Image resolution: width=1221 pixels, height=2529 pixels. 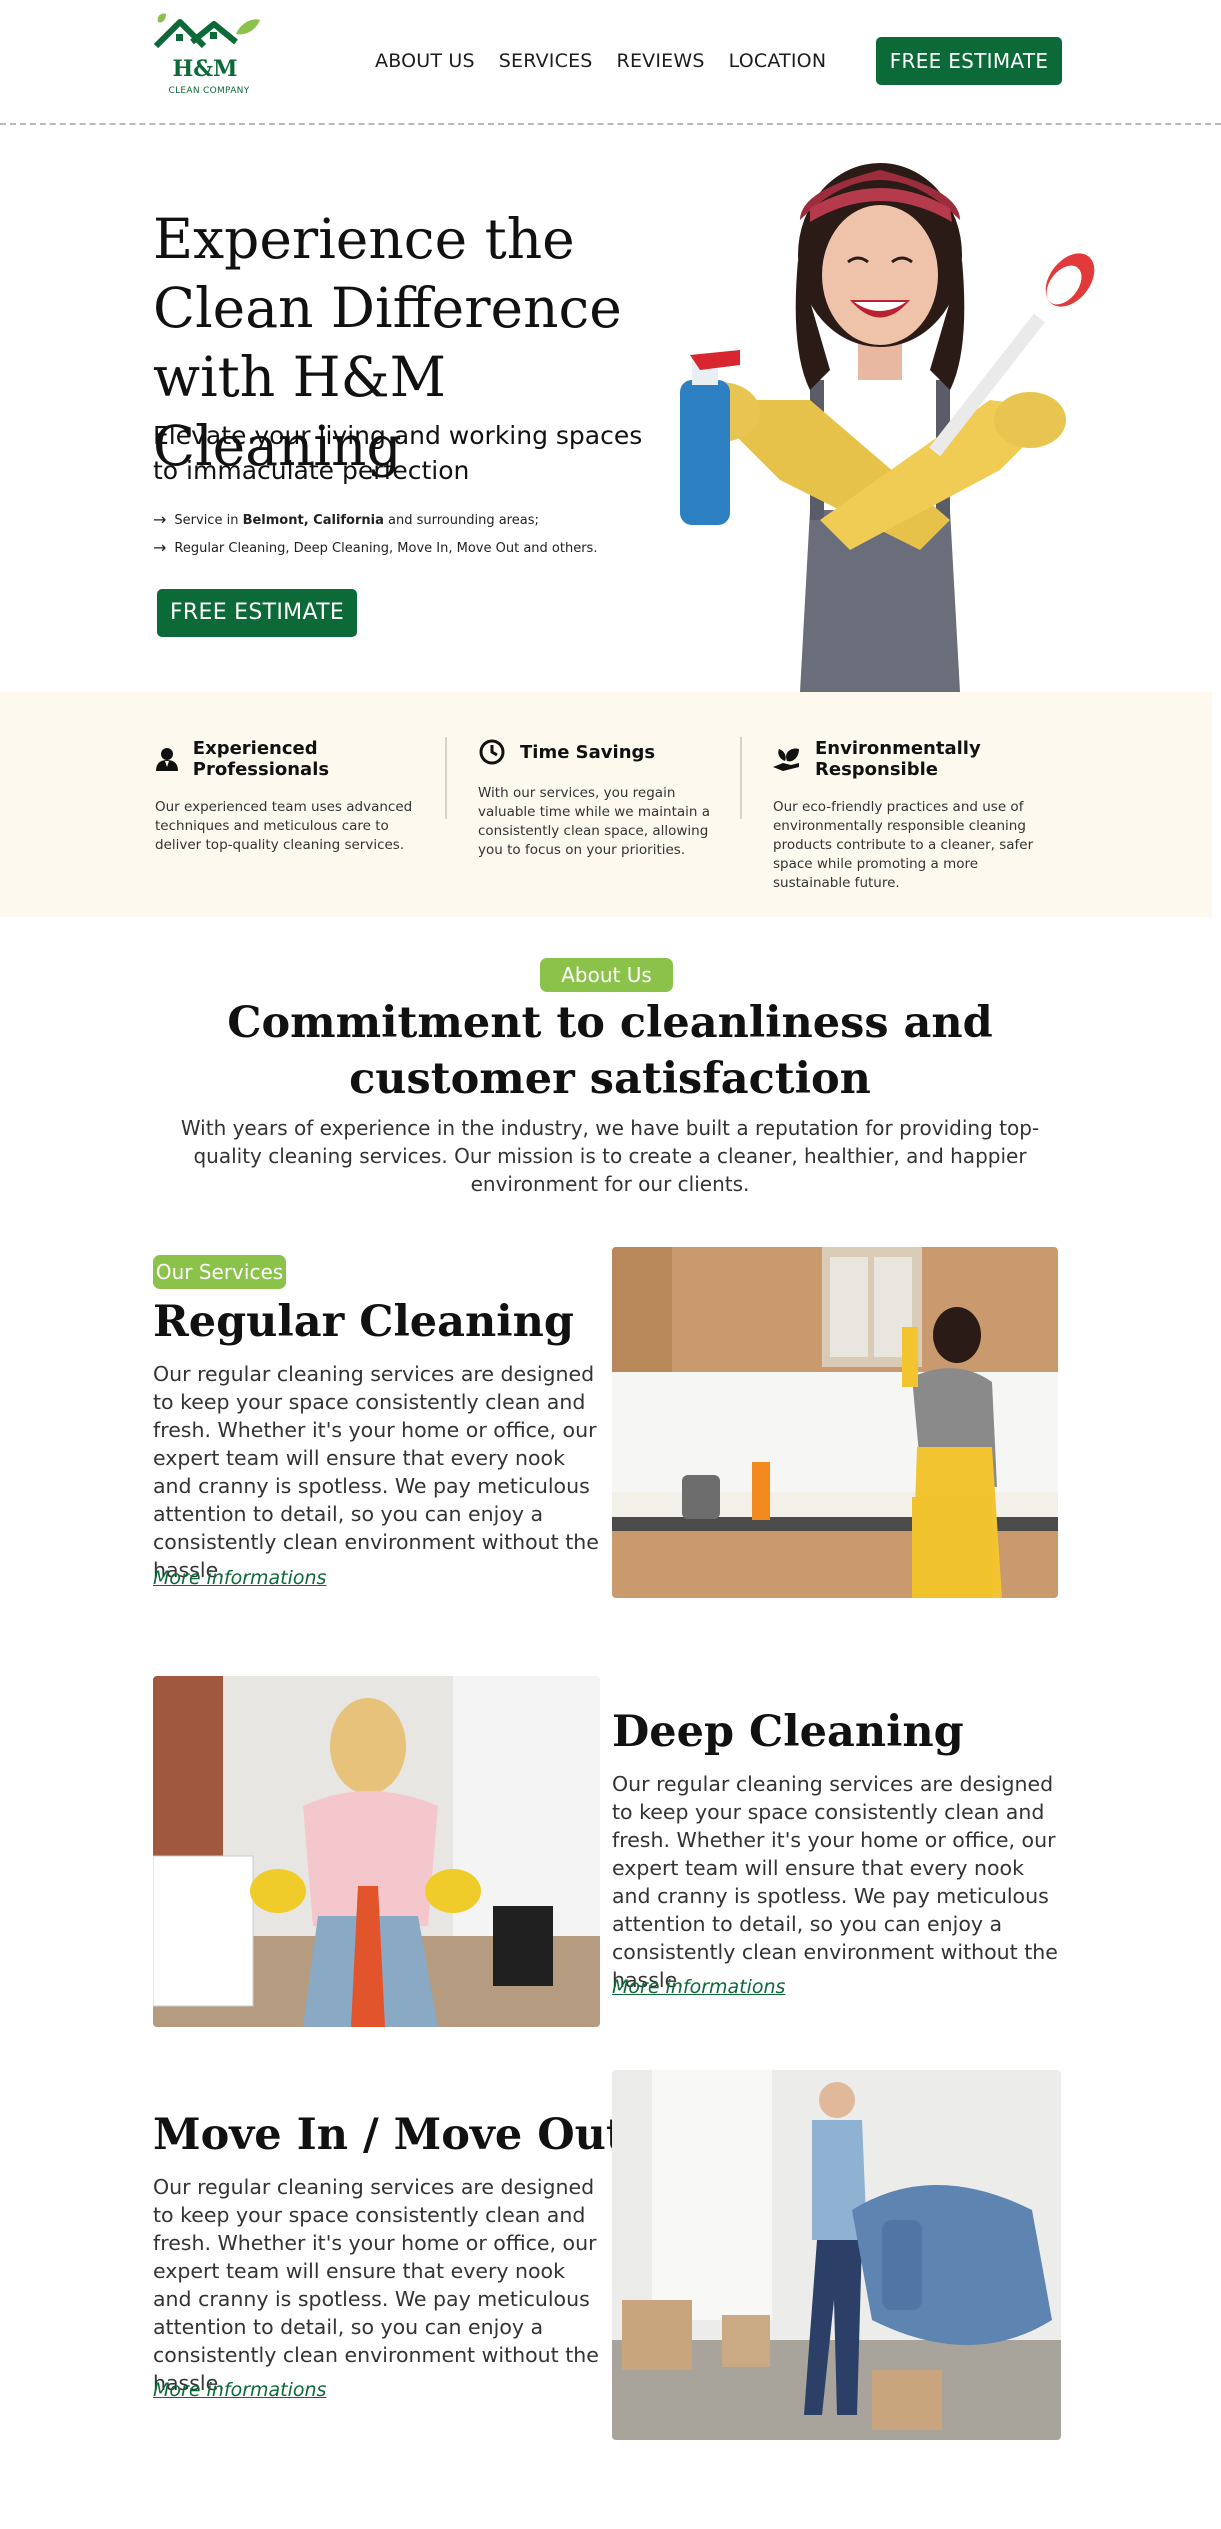 I want to click on about-us-pill: About Us, so click(x=606, y=975).